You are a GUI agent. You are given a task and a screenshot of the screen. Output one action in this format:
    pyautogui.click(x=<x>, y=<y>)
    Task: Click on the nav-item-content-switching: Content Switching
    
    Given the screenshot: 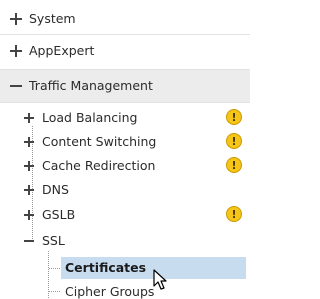 What is the action you would take?
    pyautogui.click(x=90, y=141)
    